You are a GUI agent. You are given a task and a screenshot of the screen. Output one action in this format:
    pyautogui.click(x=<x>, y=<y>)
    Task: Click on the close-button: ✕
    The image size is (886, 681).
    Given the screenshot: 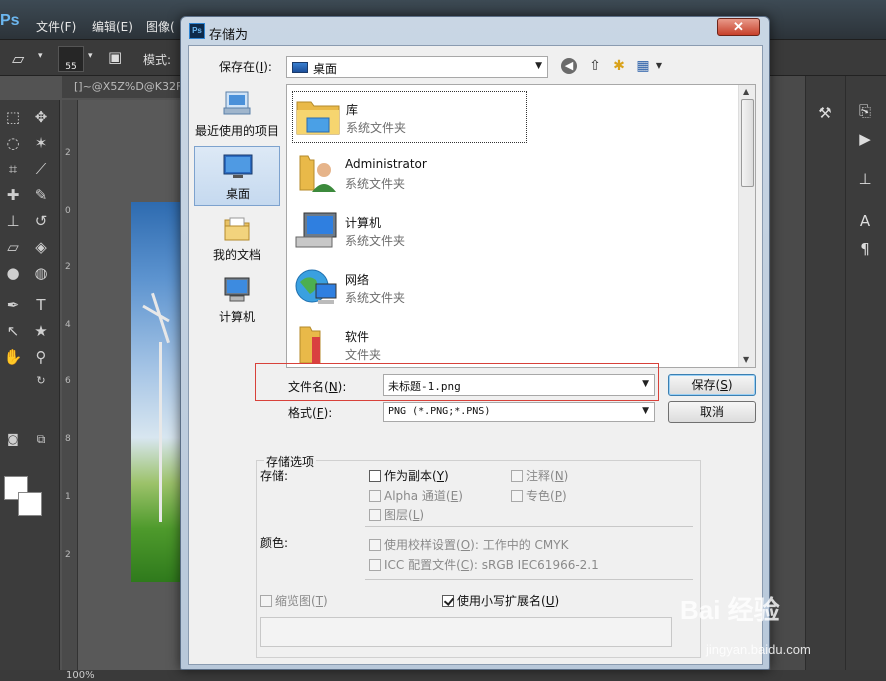 What is the action you would take?
    pyautogui.click(x=738, y=27)
    